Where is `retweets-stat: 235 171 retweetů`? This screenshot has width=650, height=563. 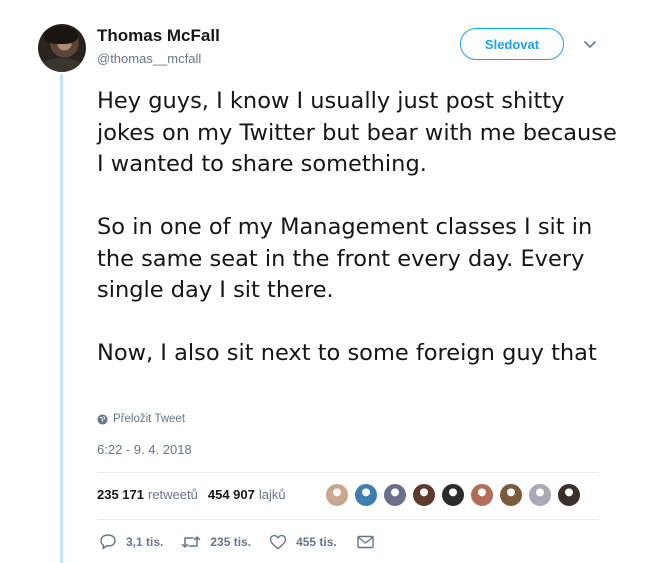 retweets-stat: 235 171 retweetů is located at coordinates (147, 494).